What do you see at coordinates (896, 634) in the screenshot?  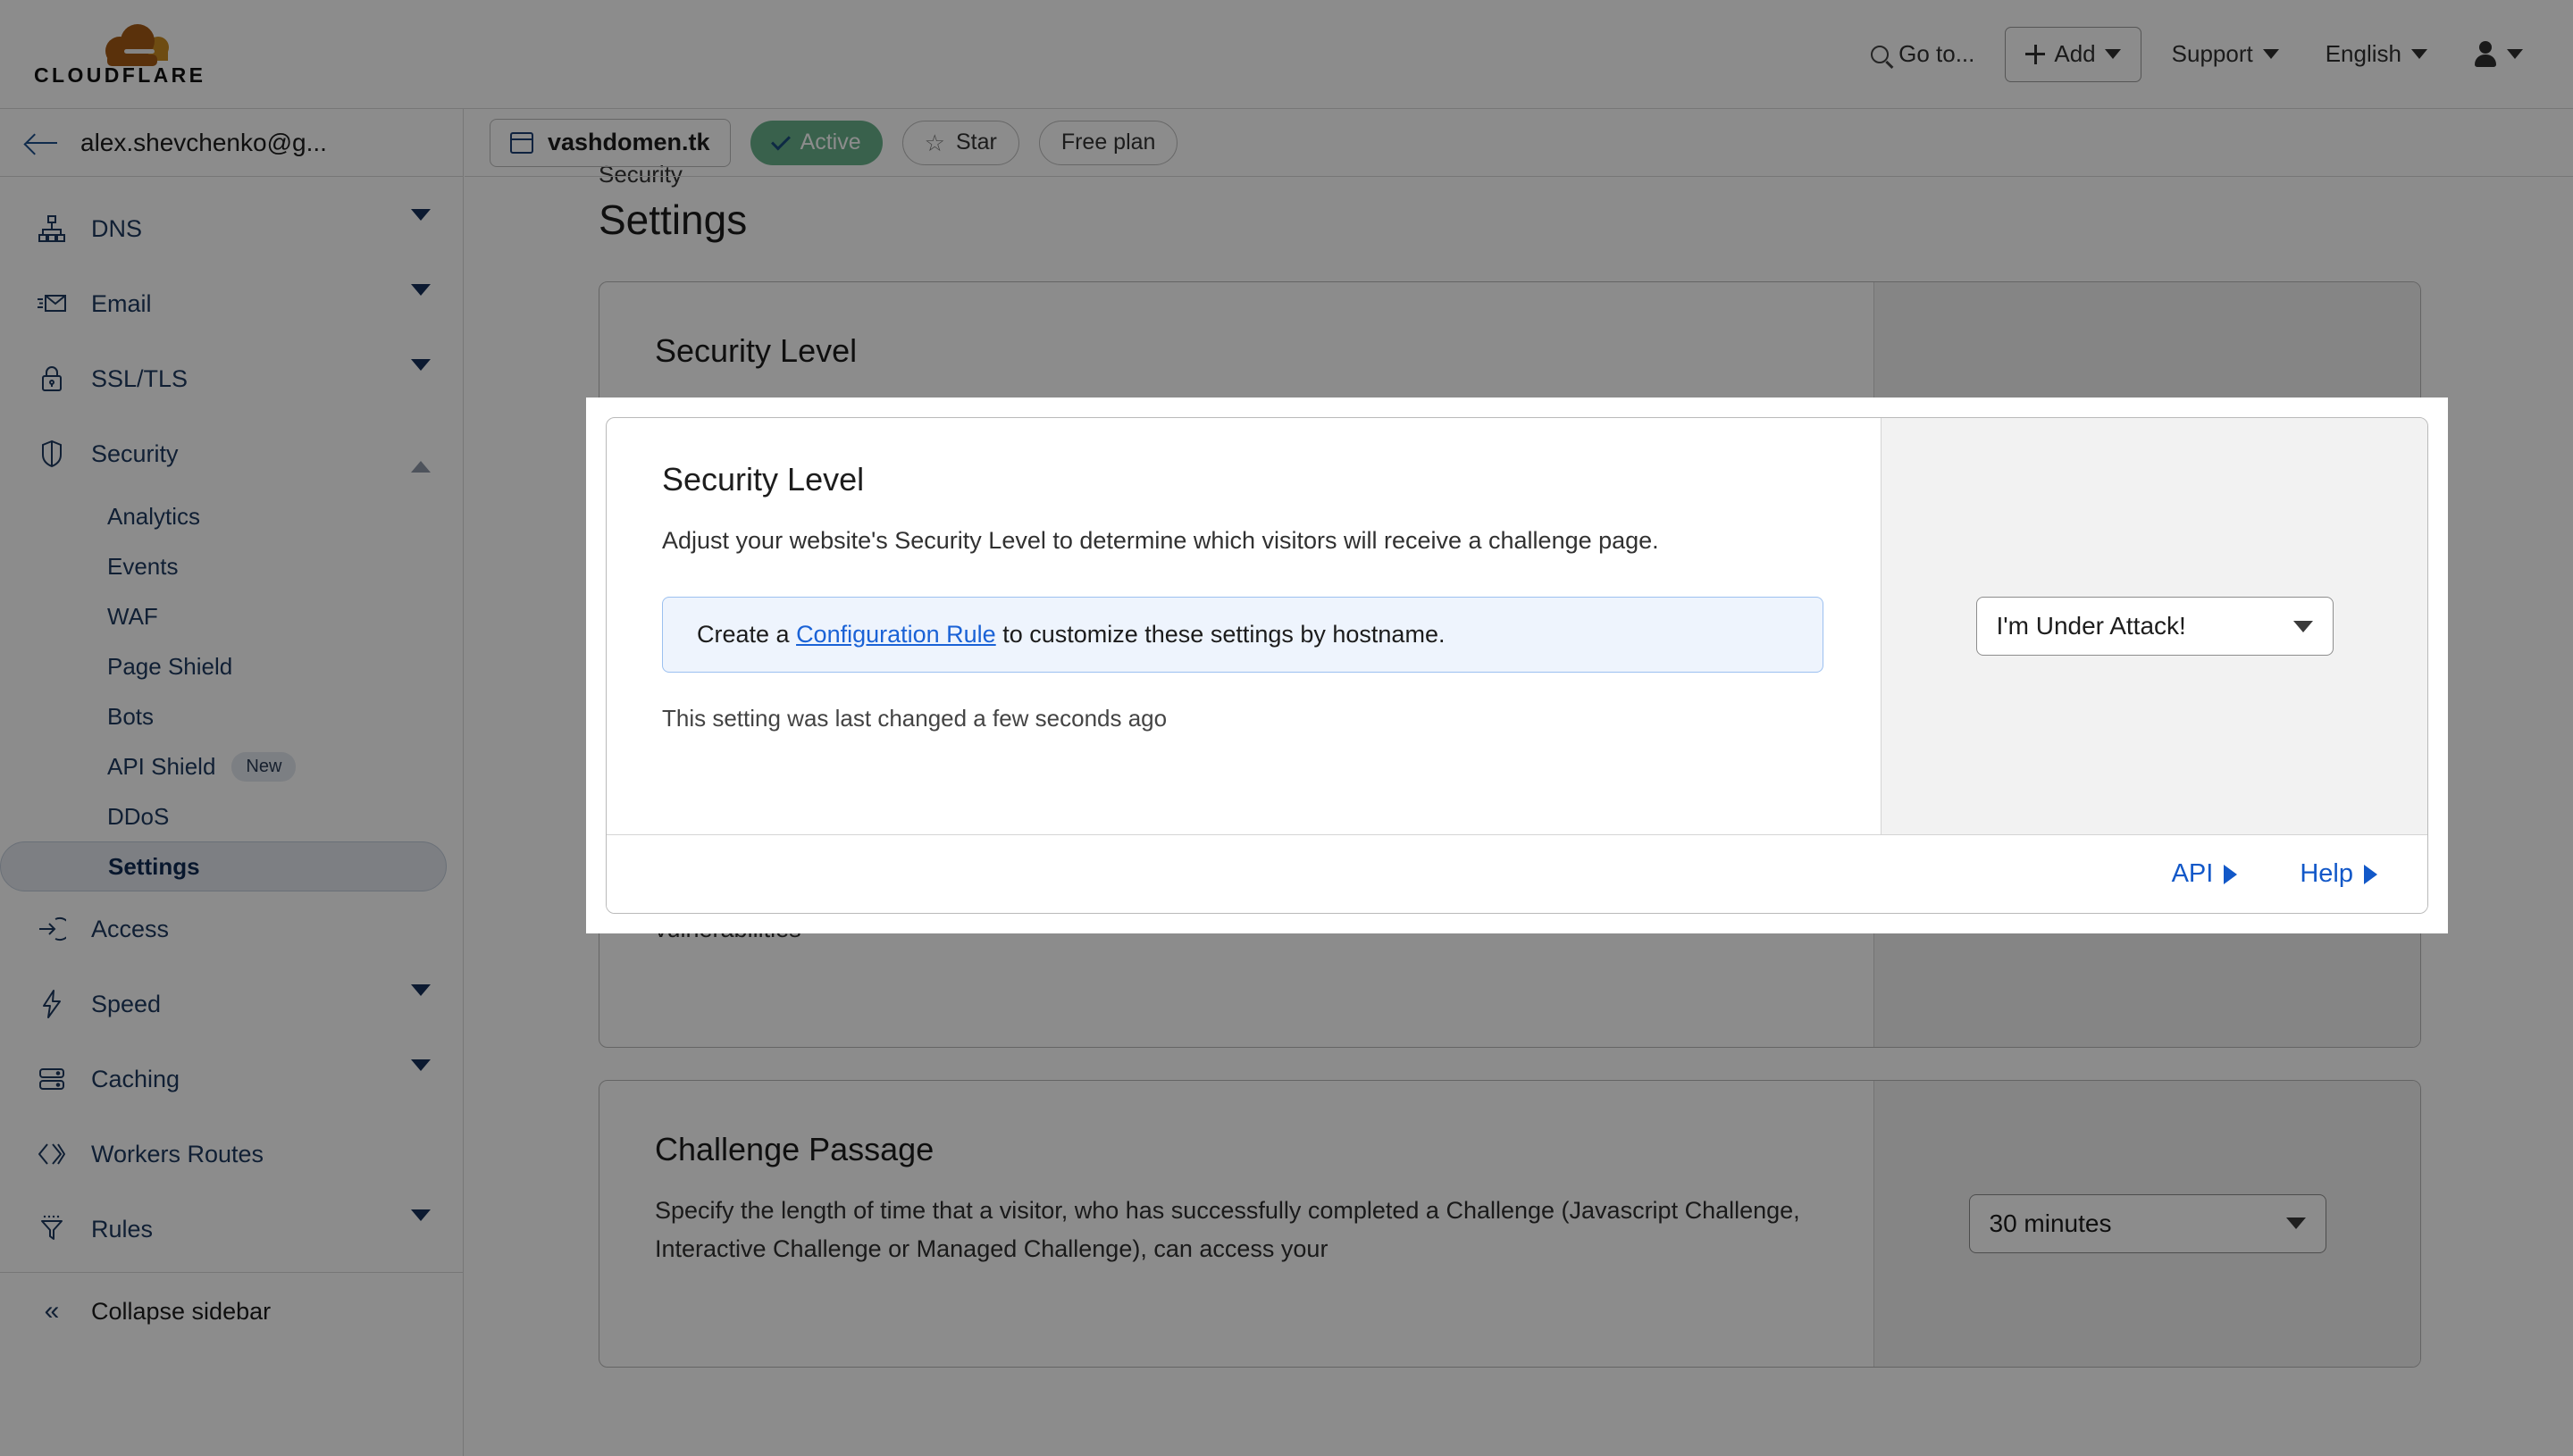 I see `configuration-rule-link: Configuration Rule` at bounding box center [896, 634].